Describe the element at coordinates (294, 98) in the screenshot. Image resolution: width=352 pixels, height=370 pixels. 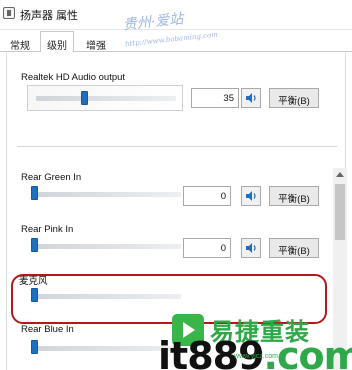
I see `output-balance-button: 平衡(B)` at that location.